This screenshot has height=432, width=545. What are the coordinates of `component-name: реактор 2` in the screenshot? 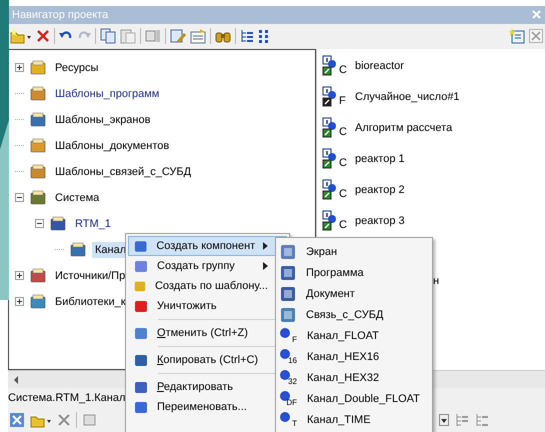 It's located at (380, 190).